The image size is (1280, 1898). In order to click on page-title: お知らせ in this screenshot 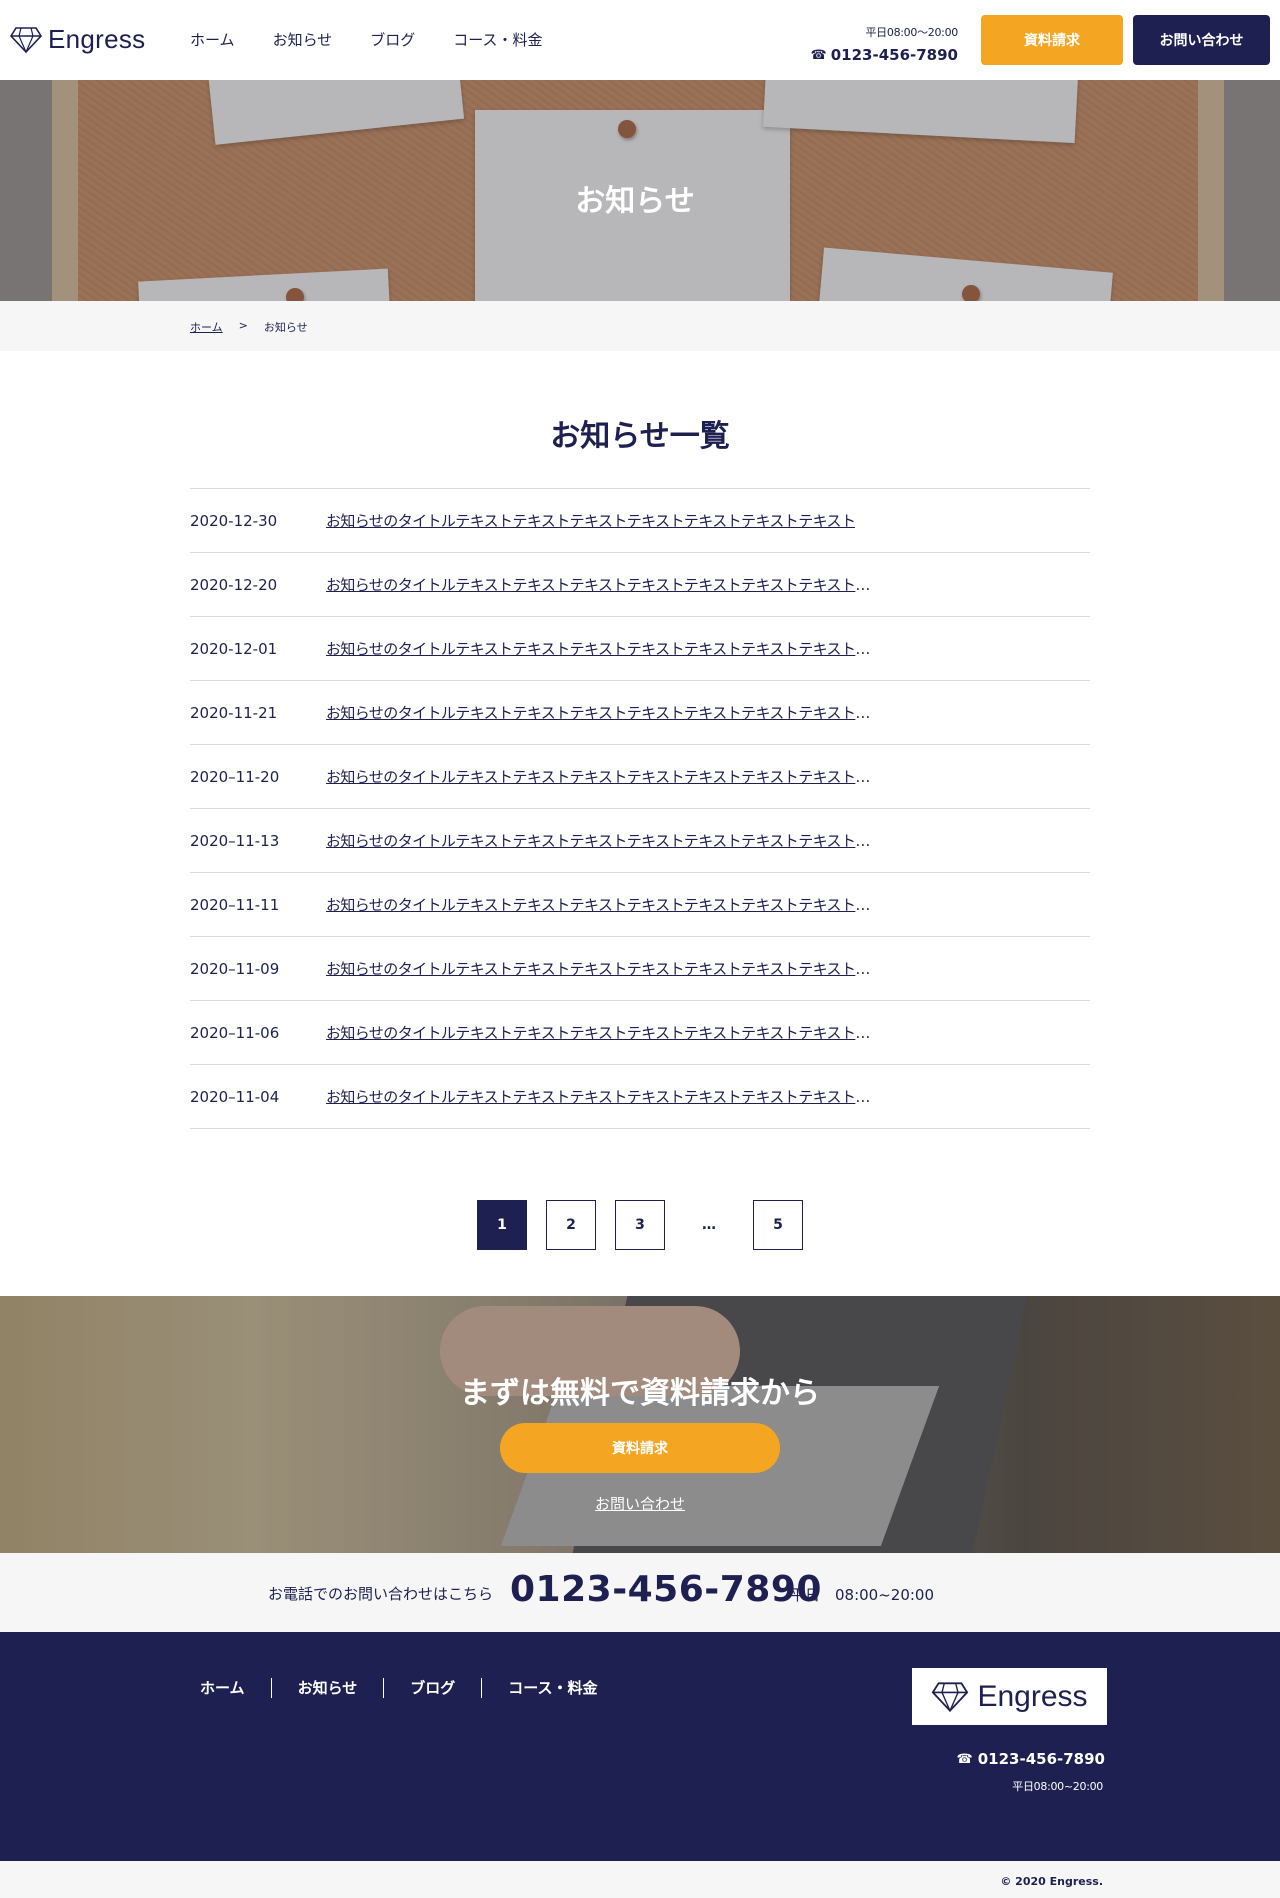, I will do `click(635, 201)`.